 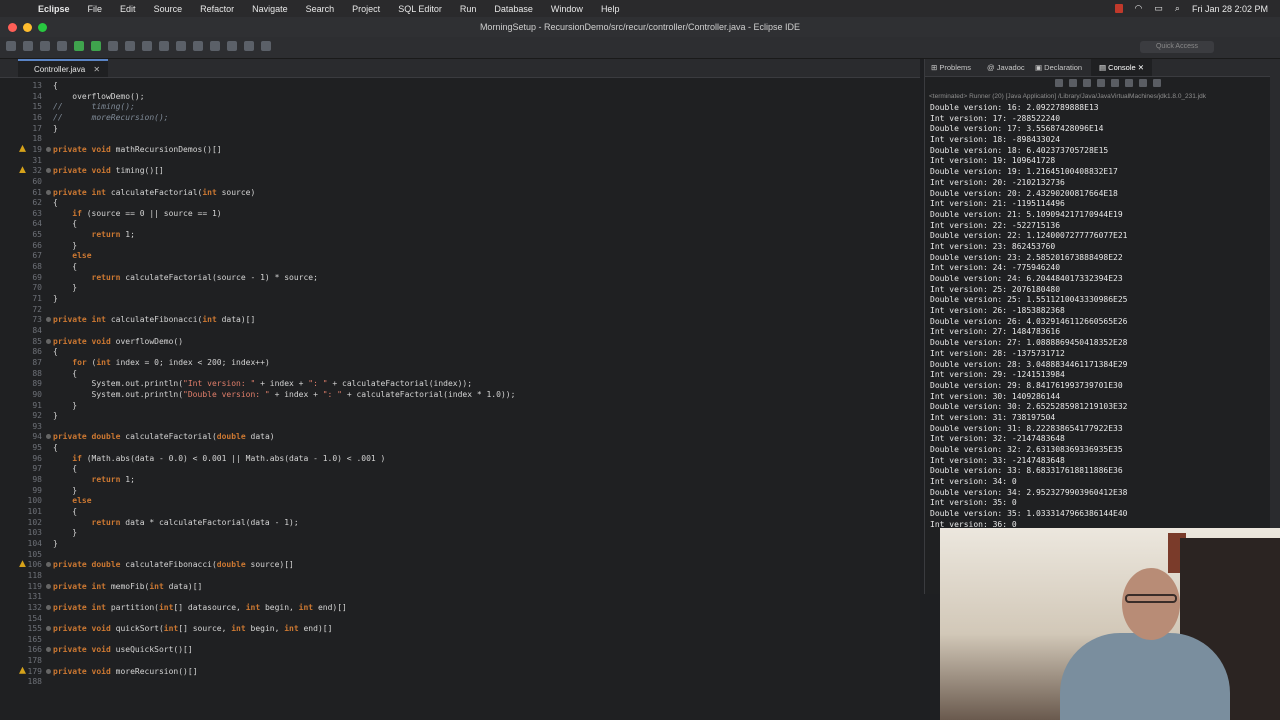 I want to click on code-line: 95 {, so click(x=460, y=447).